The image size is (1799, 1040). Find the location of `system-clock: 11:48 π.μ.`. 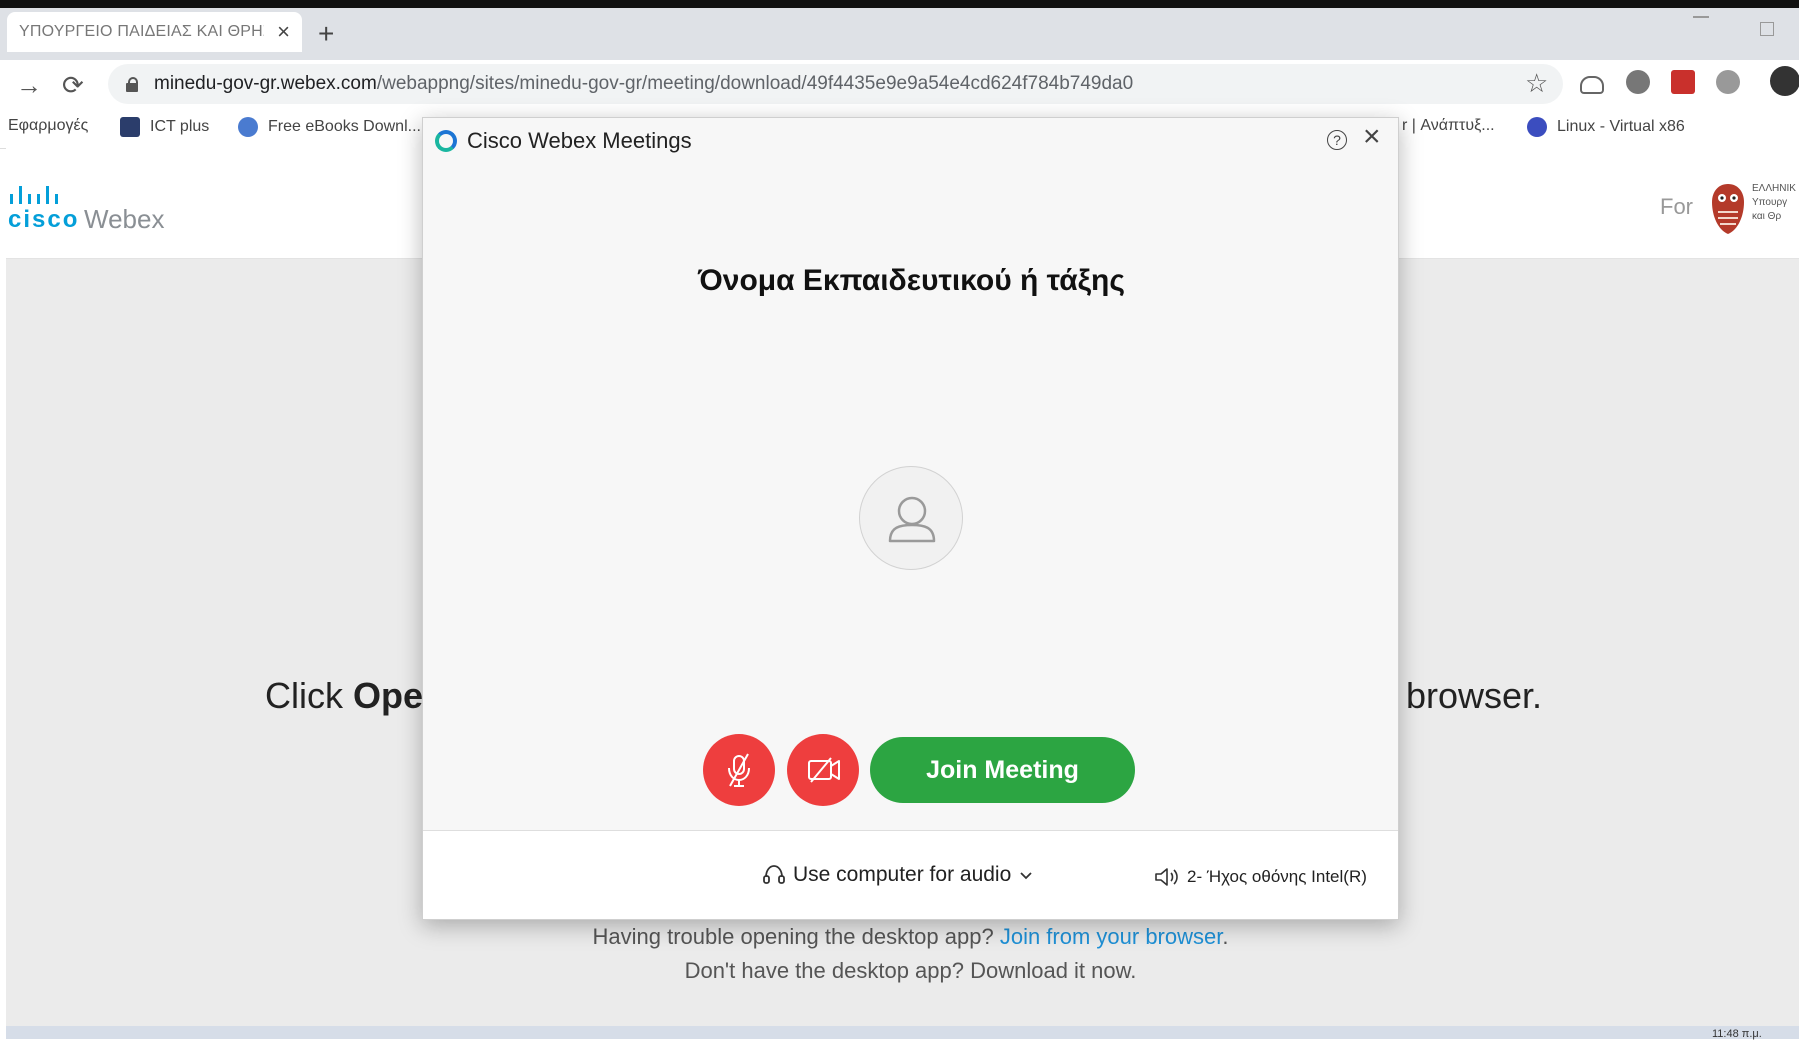

system-clock: 11:48 π.μ. is located at coordinates (1737, 1034).